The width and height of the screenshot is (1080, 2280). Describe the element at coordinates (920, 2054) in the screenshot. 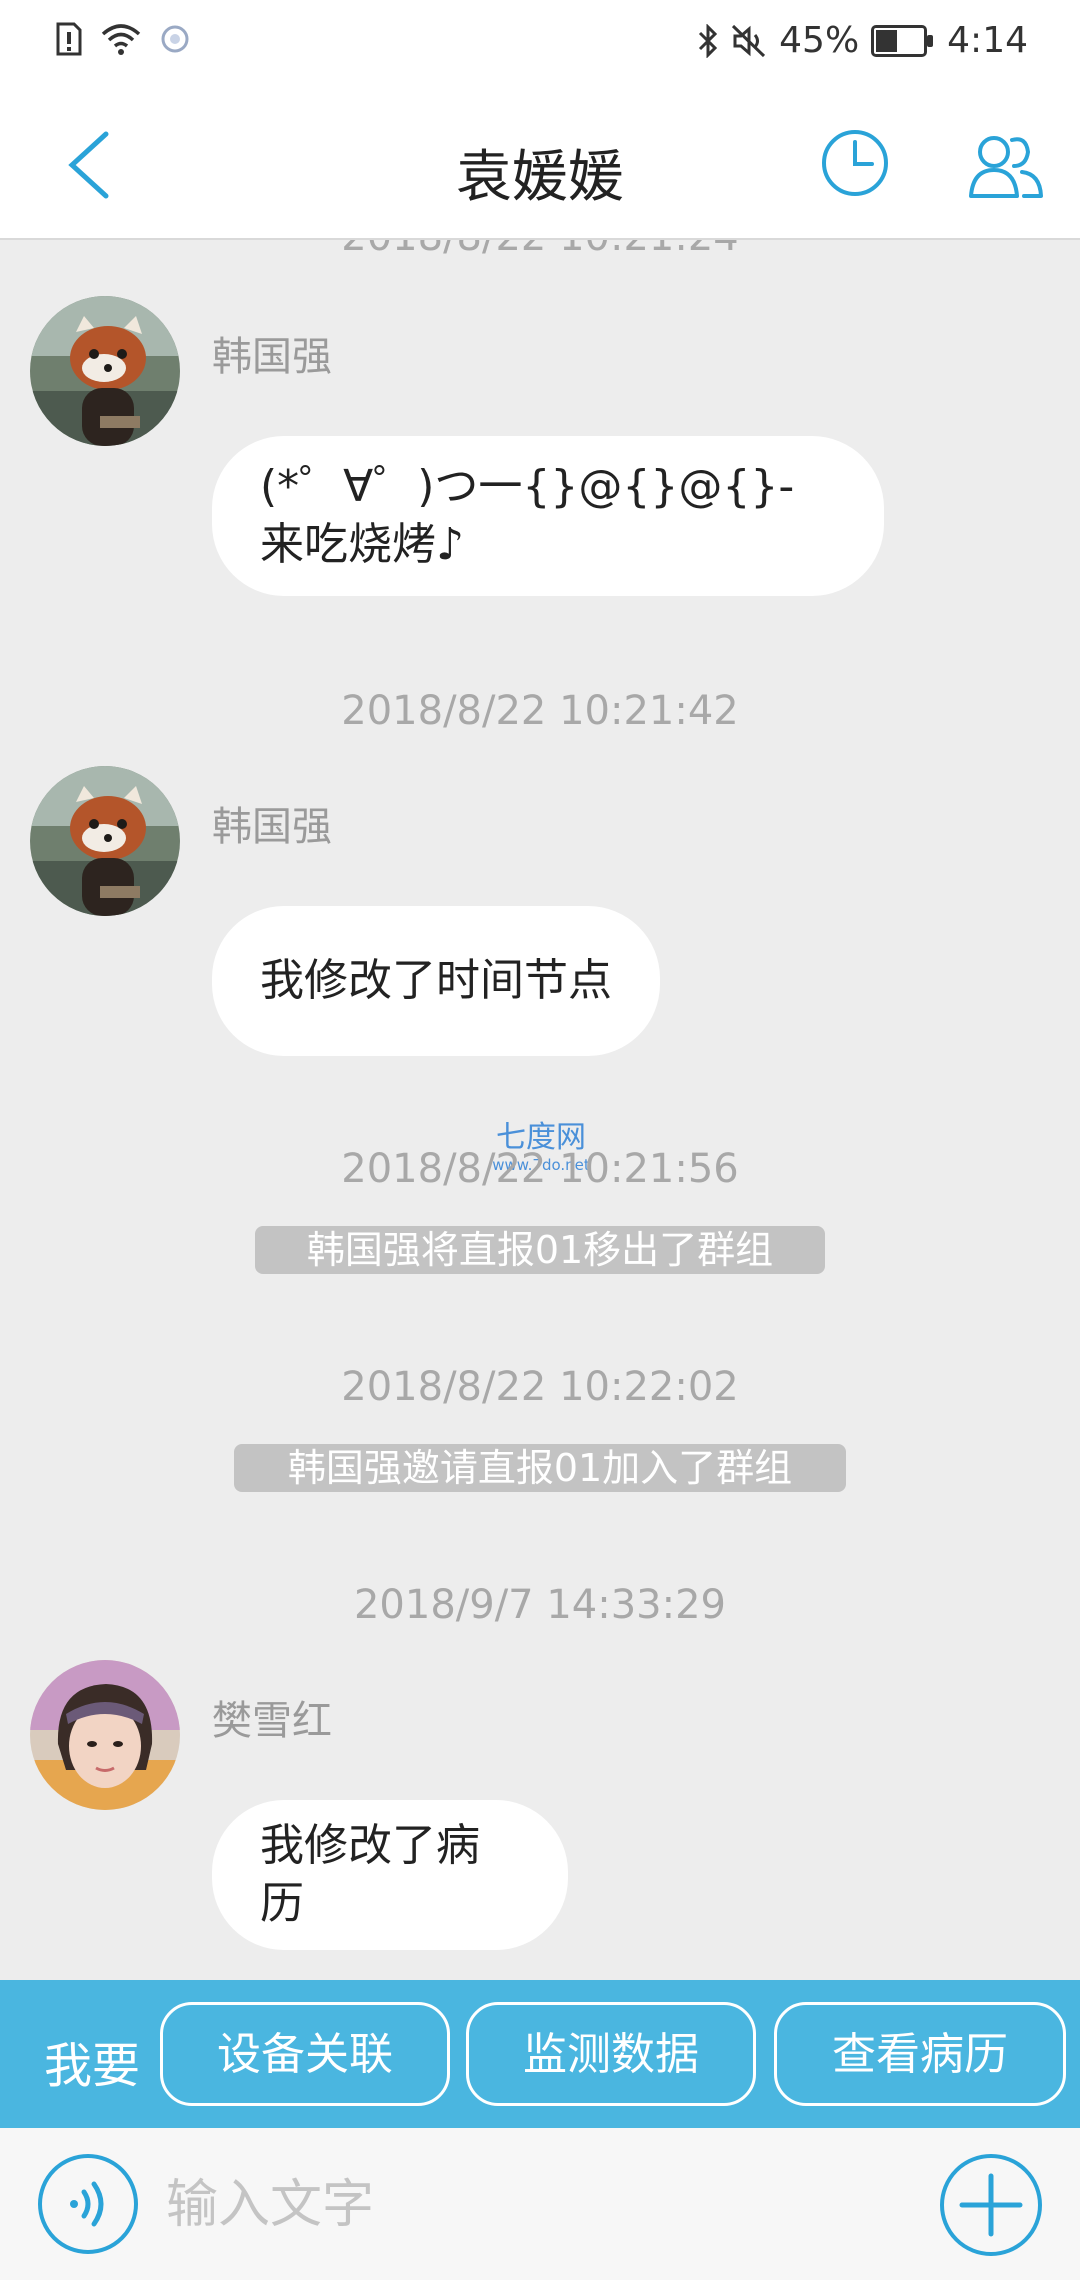

I see `view-record-button: 查看病历` at that location.